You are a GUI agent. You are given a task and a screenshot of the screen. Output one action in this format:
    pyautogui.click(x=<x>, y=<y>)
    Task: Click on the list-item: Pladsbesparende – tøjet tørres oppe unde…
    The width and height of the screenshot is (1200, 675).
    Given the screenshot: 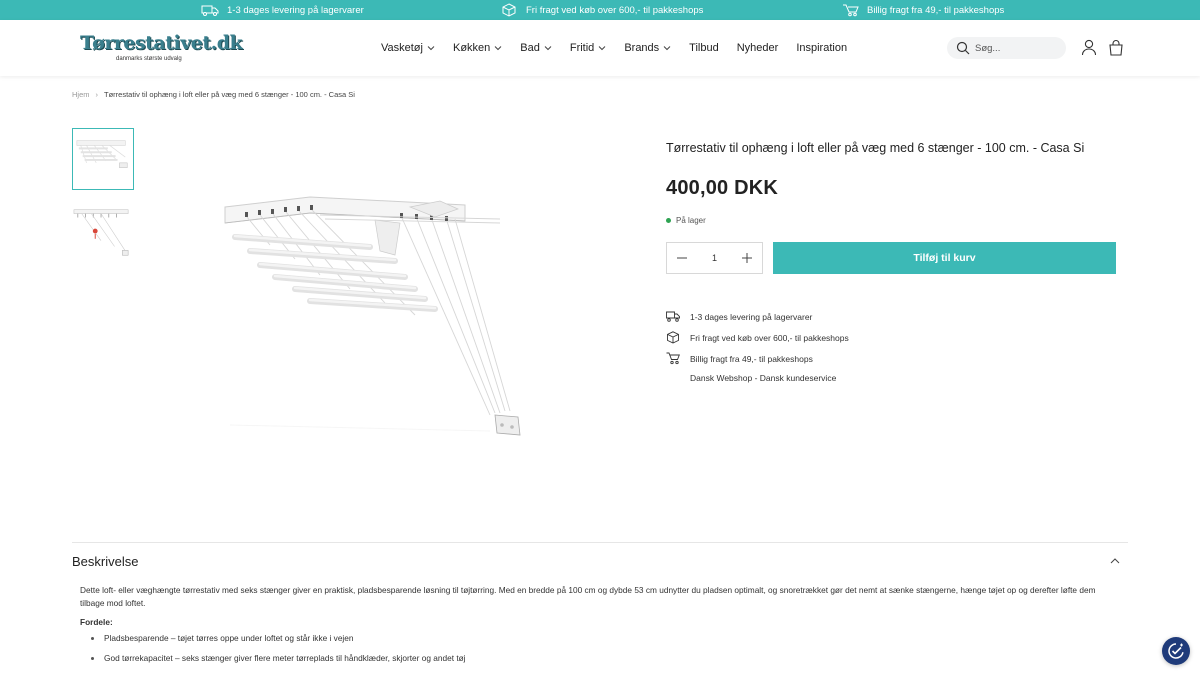 What is the action you would take?
    pyautogui.click(x=278, y=642)
    